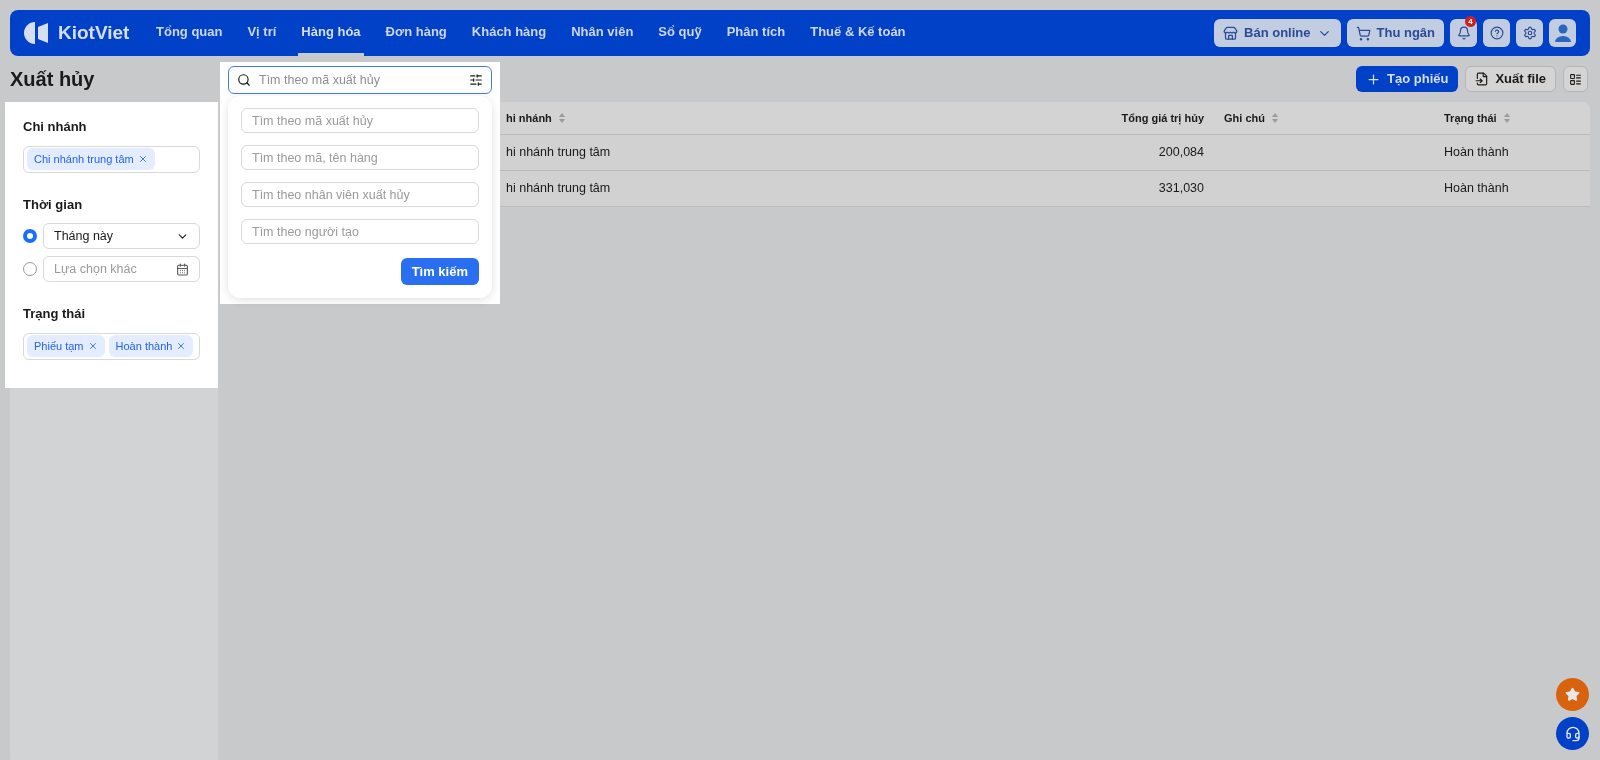 This screenshot has width=1600, height=760. I want to click on filter-tag: Hoàn thành, so click(151, 346).